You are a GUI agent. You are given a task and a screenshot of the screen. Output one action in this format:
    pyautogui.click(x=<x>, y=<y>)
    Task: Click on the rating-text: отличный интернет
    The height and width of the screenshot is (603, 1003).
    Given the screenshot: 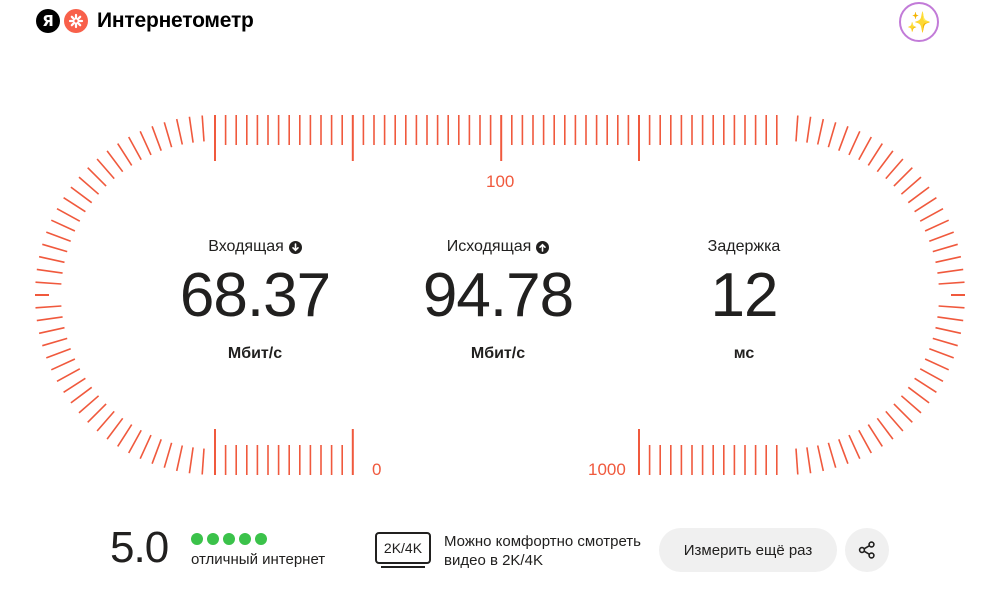 What is the action you would take?
    pyautogui.click(x=258, y=559)
    